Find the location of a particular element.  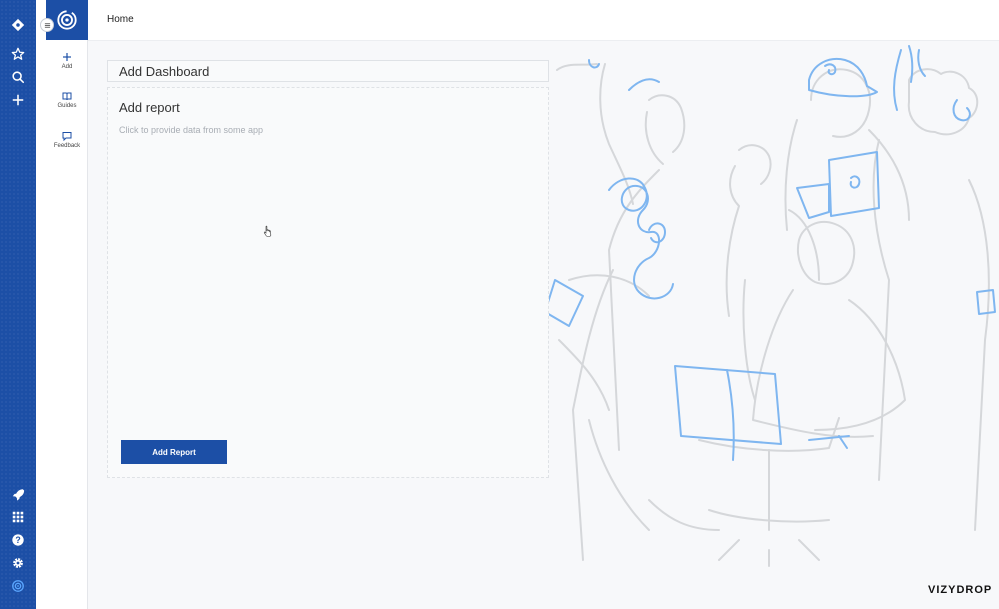

add-tool-label: Add is located at coordinates (67, 67).